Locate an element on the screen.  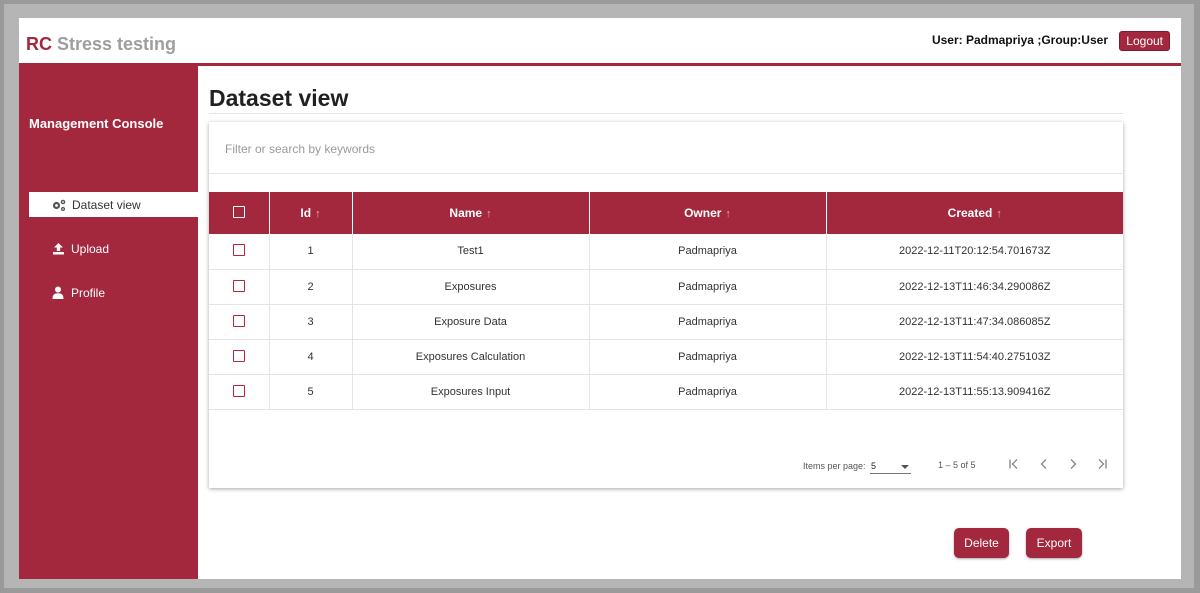
column-label: Owner is located at coordinates (703, 213).